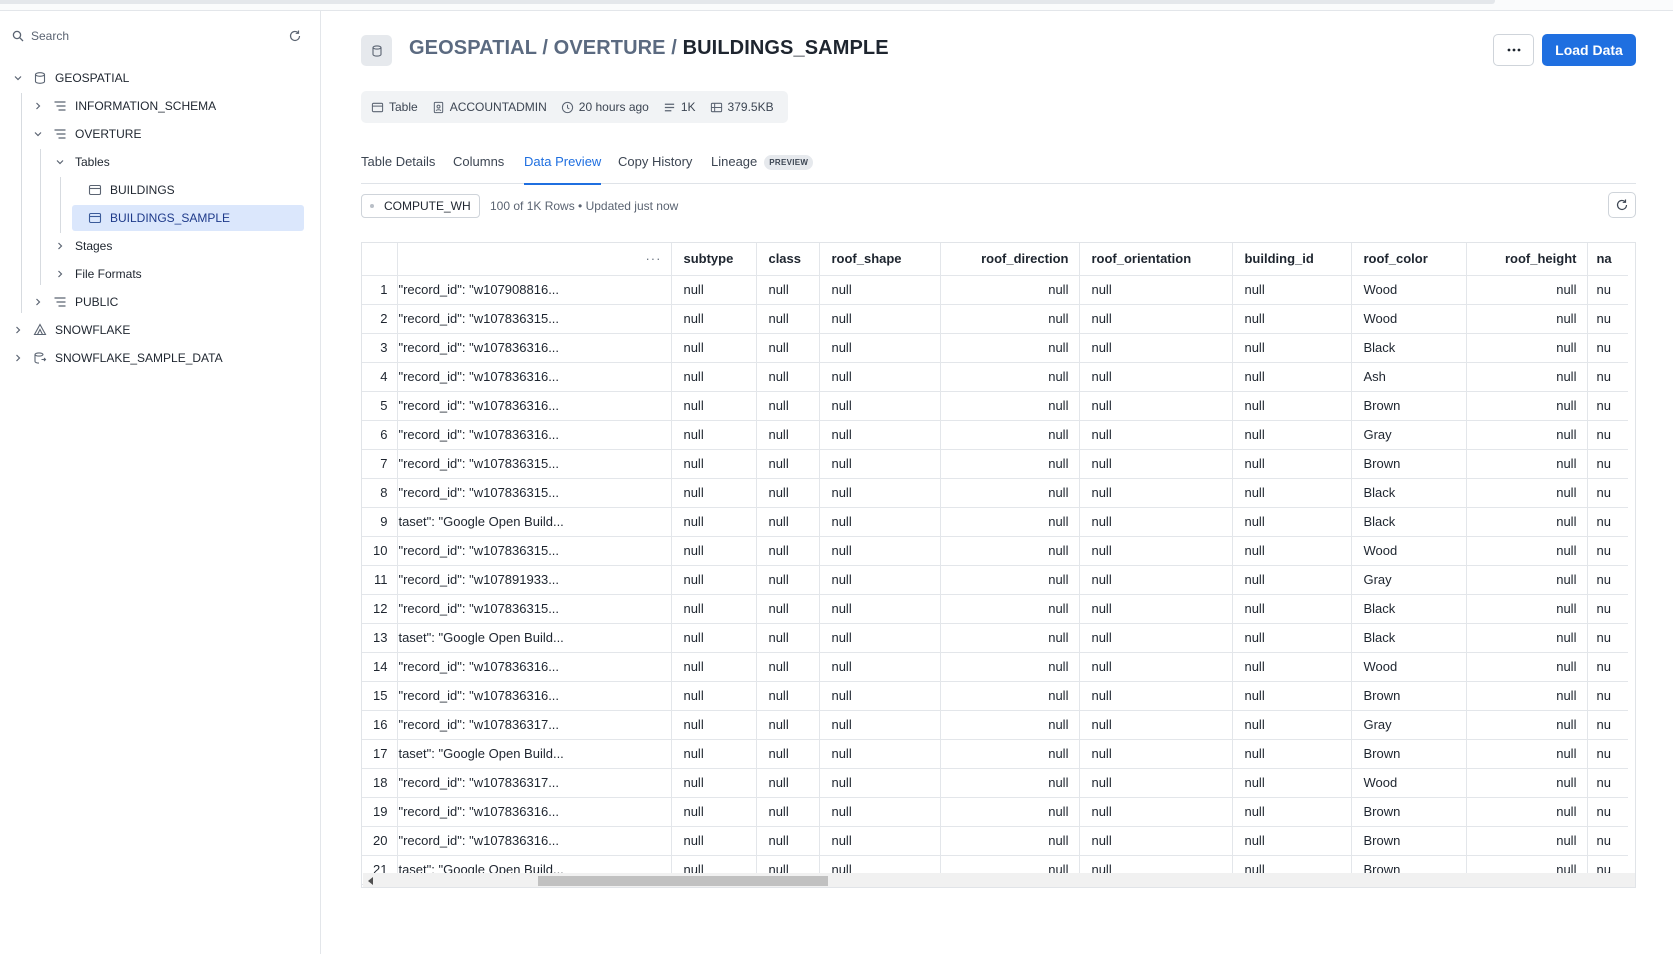 The height and width of the screenshot is (954, 1673). What do you see at coordinates (655, 163) in the screenshot?
I see `tab-copy-history: Copy History` at bounding box center [655, 163].